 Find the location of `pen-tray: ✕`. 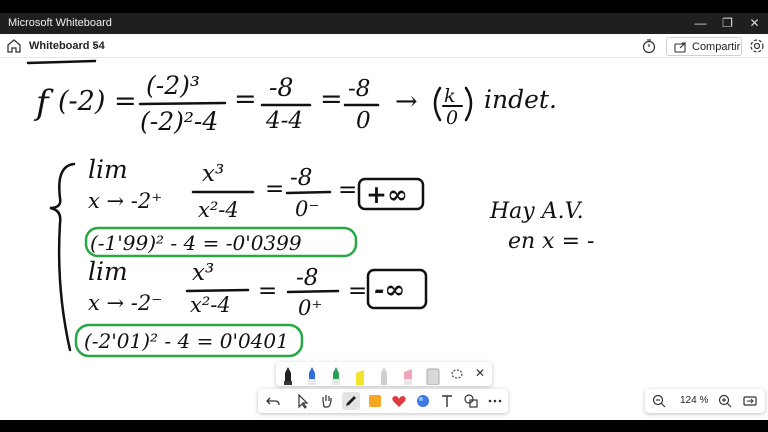

pen-tray: ✕ is located at coordinates (384, 374).